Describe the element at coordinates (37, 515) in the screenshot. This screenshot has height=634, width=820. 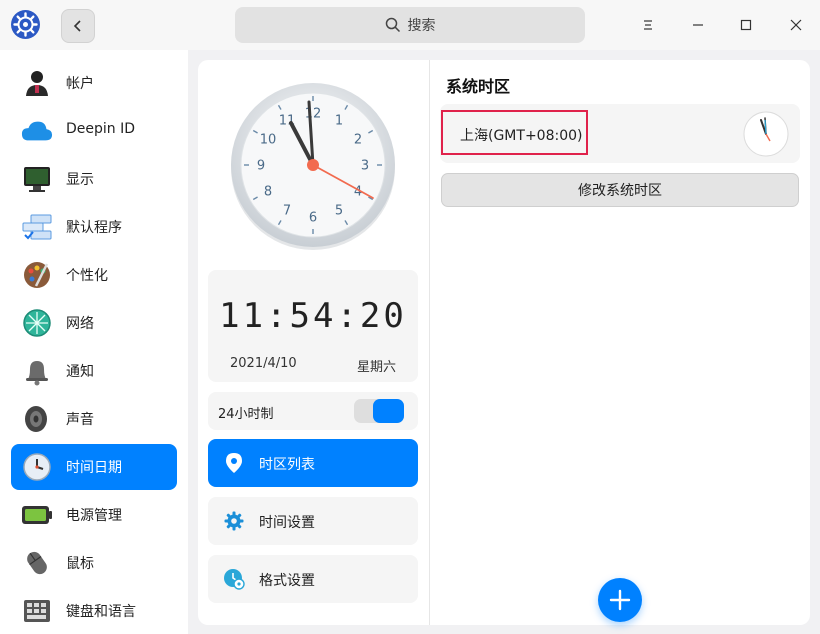
I see `battery-icon` at that location.